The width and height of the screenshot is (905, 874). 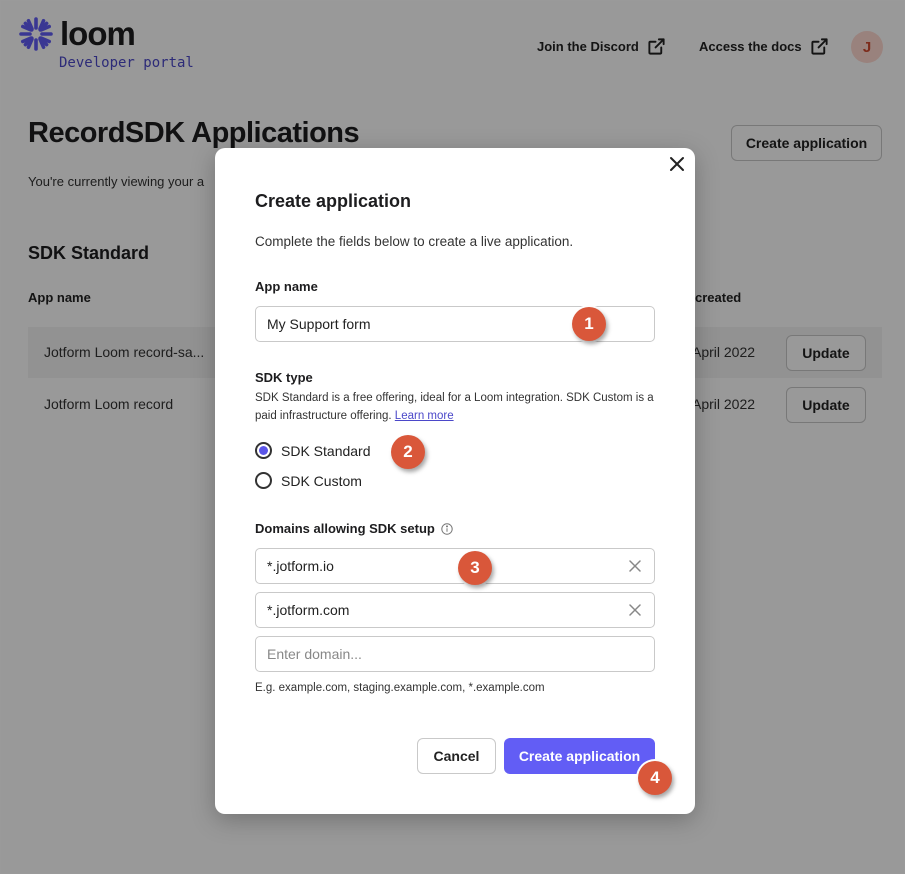 I want to click on domain-input: *.jotform.com, so click(x=455, y=610).